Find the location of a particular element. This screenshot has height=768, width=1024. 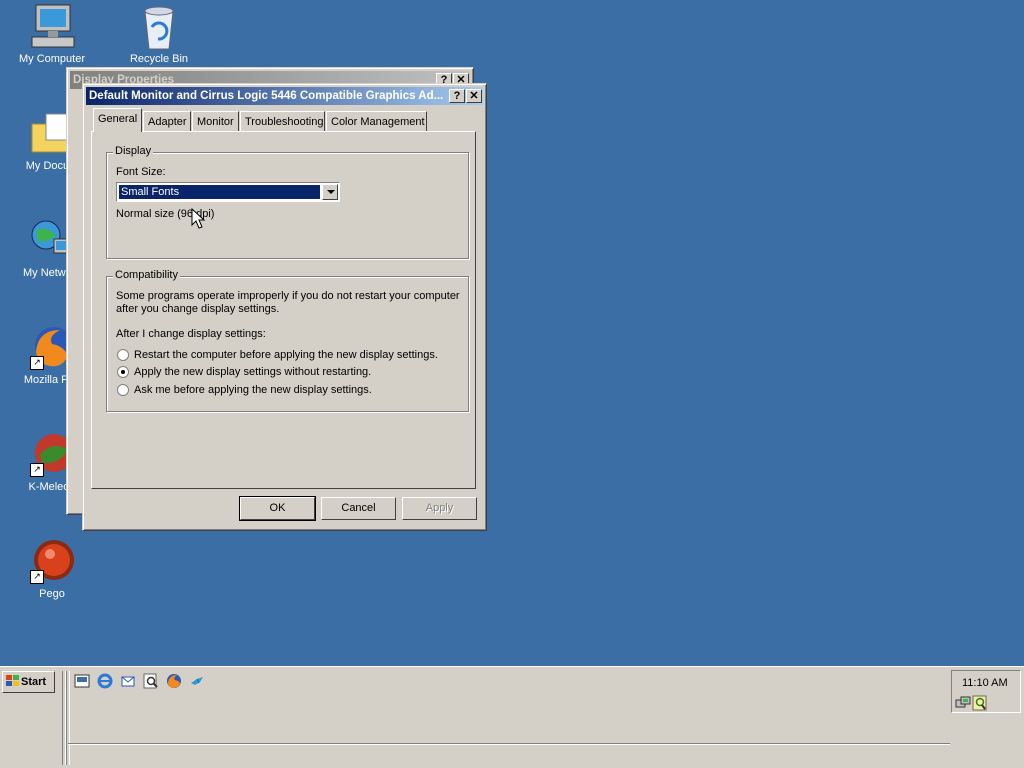

tab-troubleshooting: Troubleshooting is located at coordinates (282, 121).